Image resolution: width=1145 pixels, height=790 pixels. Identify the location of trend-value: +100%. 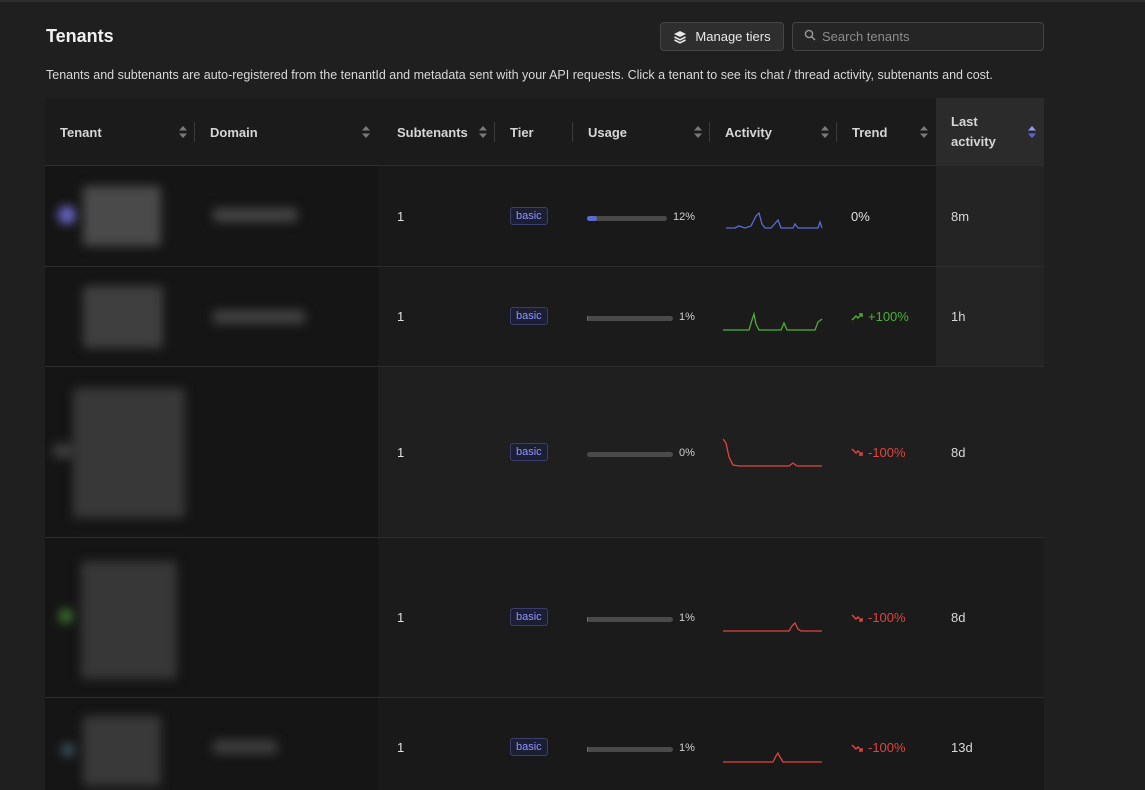
(880, 316).